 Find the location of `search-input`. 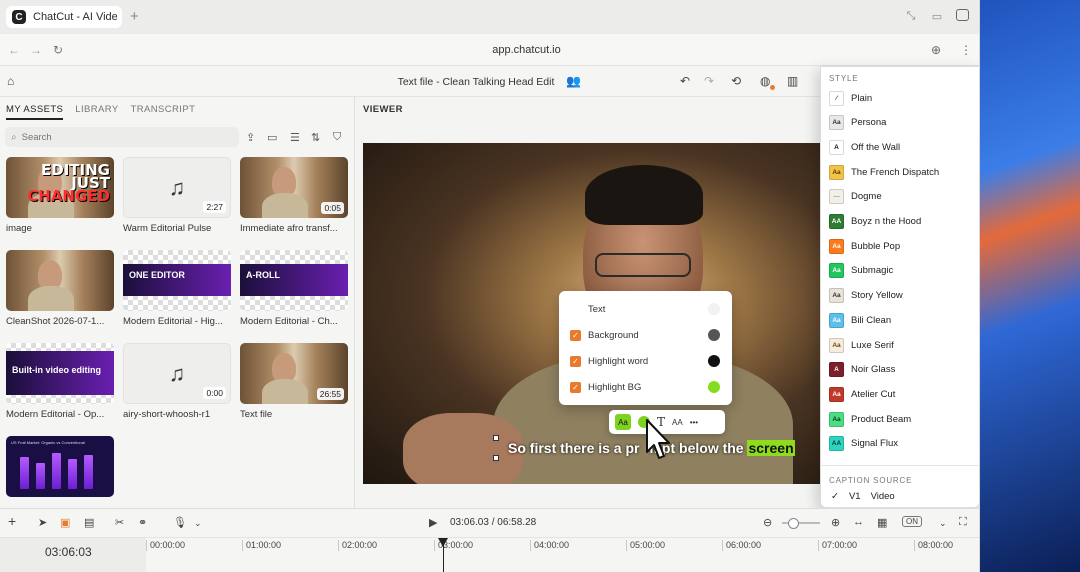

search-input is located at coordinates (121, 137).